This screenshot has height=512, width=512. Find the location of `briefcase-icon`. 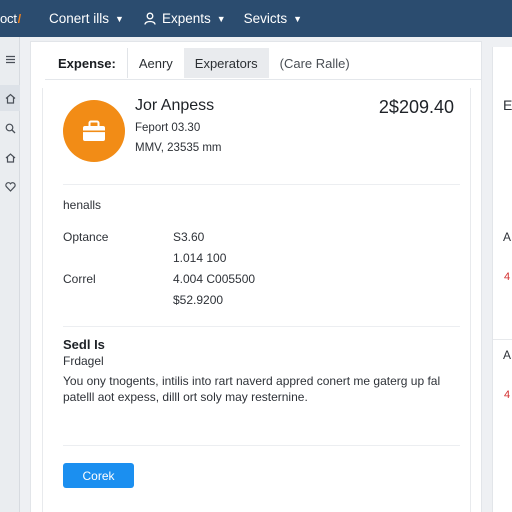

briefcase-icon is located at coordinates (94, 130).